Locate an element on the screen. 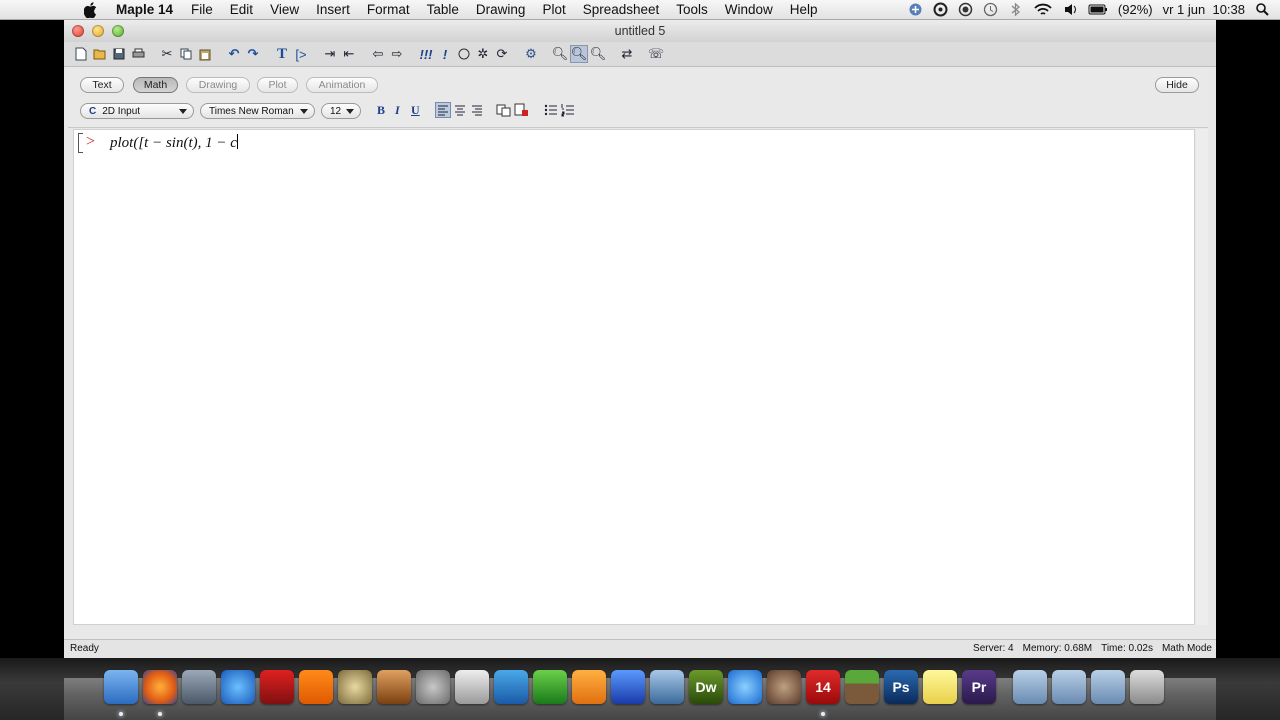  word-icon is located at coordinates (511, 687).